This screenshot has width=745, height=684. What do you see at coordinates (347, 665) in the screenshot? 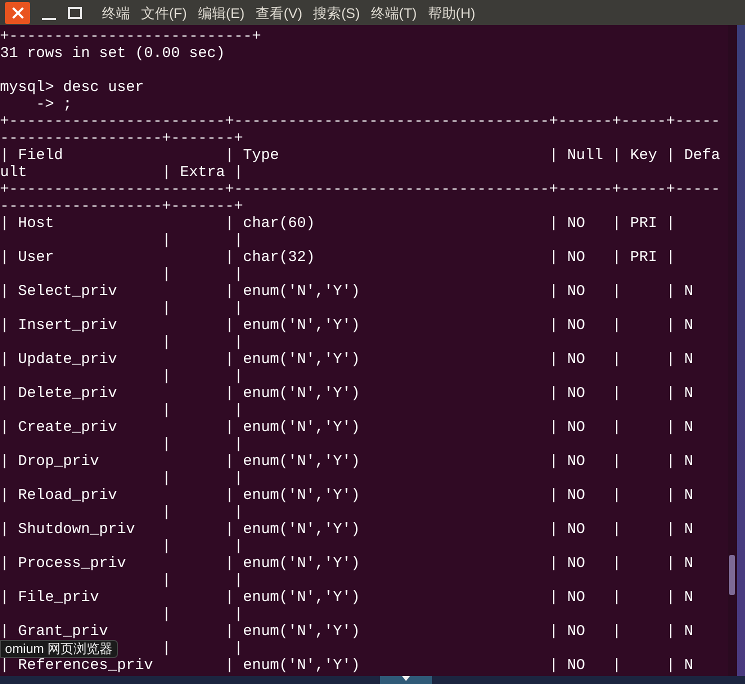
I see `terminal-line: | References_priv | enum('N','Y') | NO | | N` at bounding box center [347, 665].